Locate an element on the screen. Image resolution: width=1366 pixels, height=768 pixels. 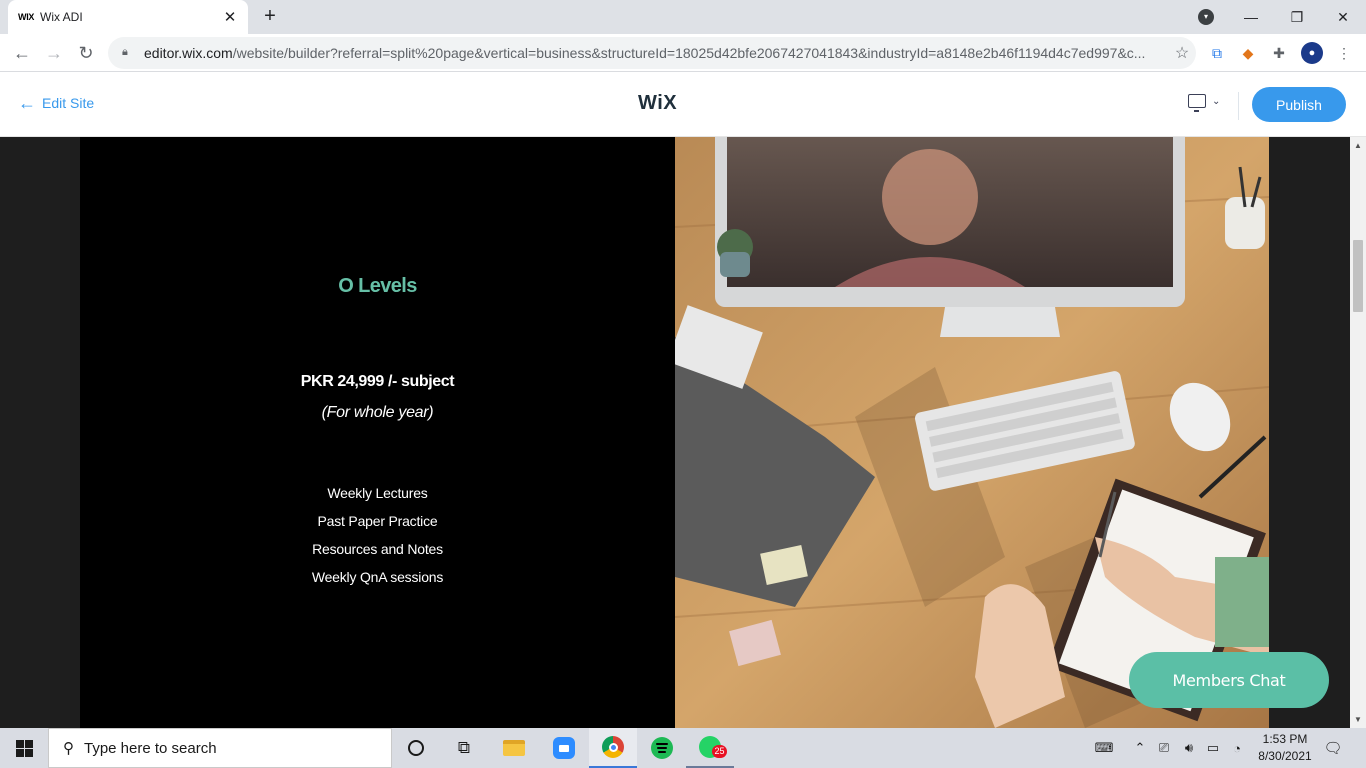
scrollbar-thumb is located at coordinates (1358, 276).